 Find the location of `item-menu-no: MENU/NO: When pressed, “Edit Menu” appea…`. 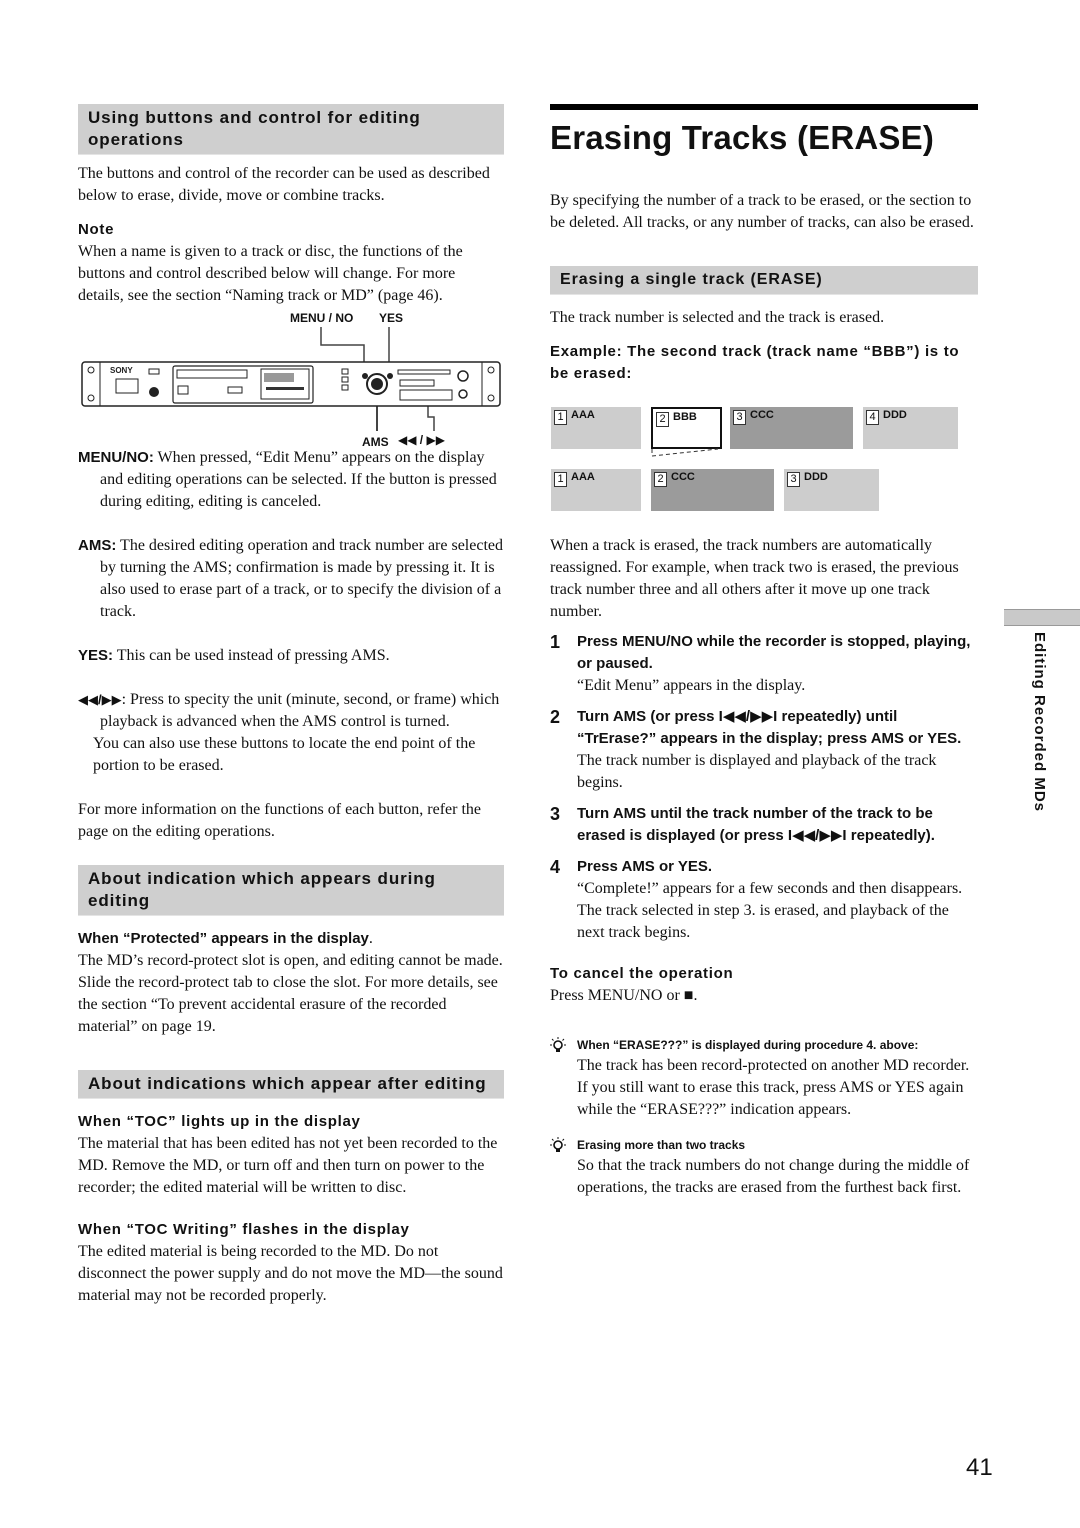

item-menu-no: MENU/NO: When pressed, “Edit Menu” appea… is located at coordinates (291, 480).